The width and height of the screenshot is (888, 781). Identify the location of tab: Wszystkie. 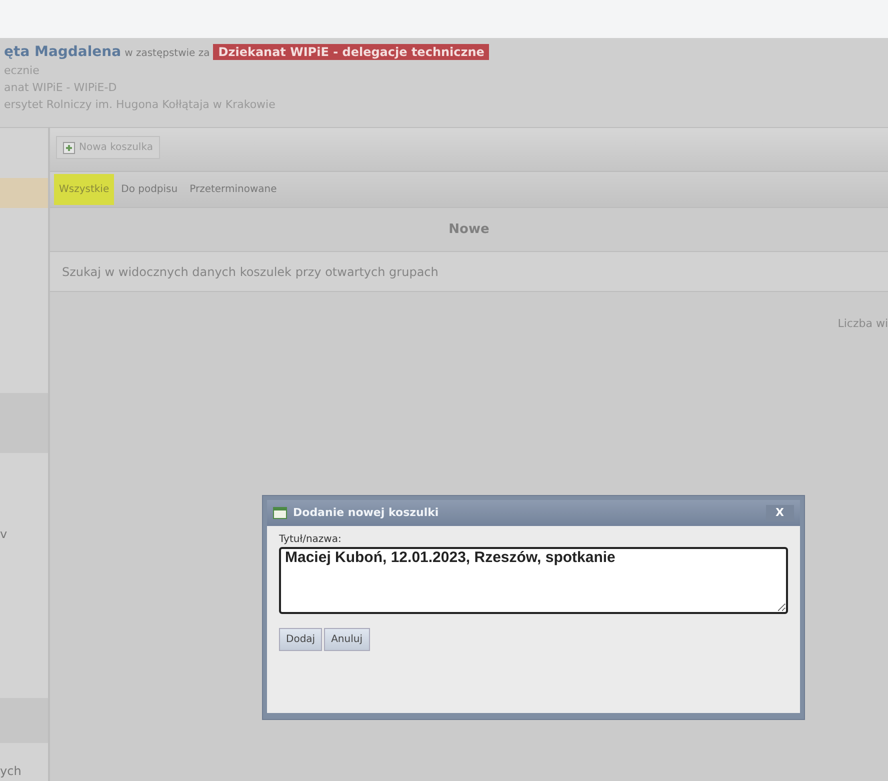
(84, 189).